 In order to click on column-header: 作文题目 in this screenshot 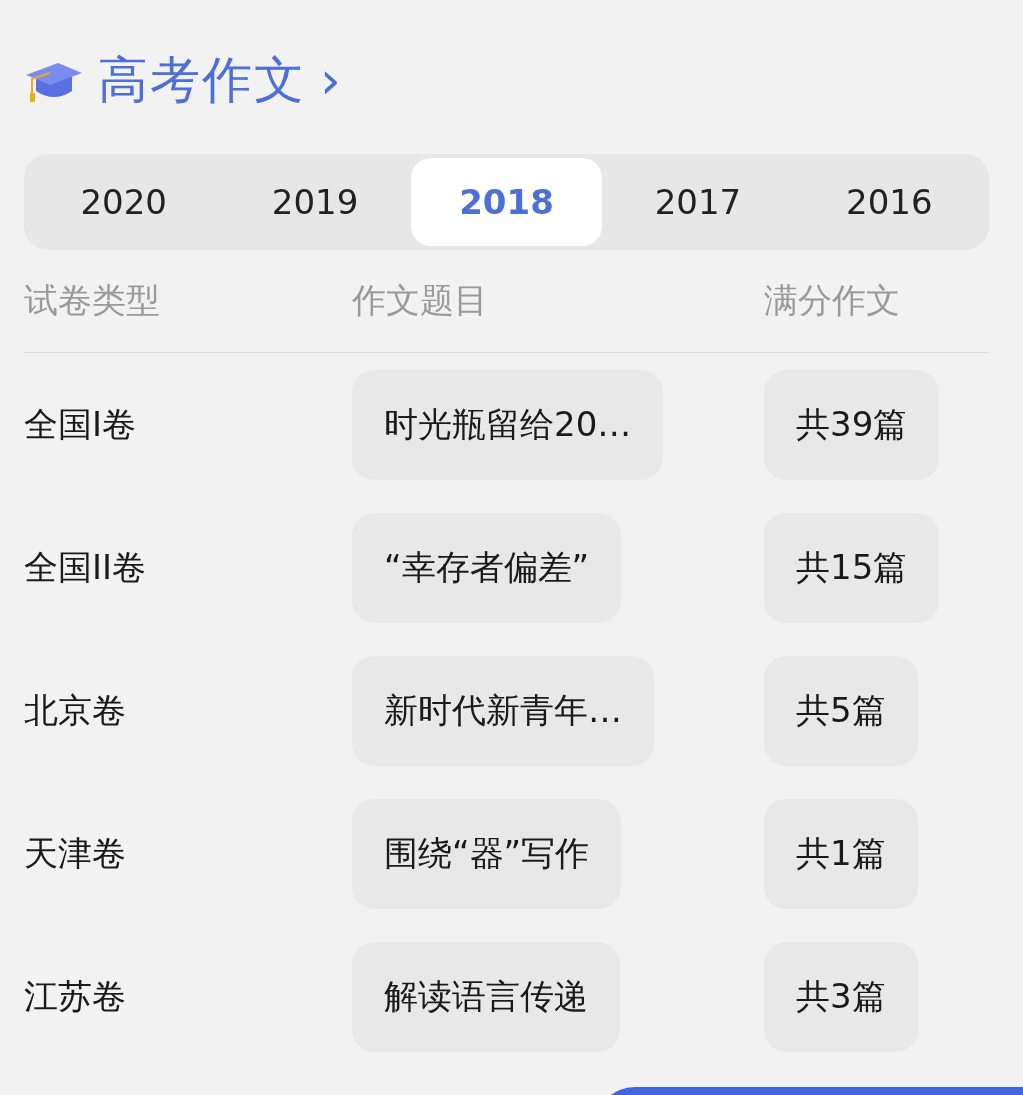, I will do `click(420, 300)`.